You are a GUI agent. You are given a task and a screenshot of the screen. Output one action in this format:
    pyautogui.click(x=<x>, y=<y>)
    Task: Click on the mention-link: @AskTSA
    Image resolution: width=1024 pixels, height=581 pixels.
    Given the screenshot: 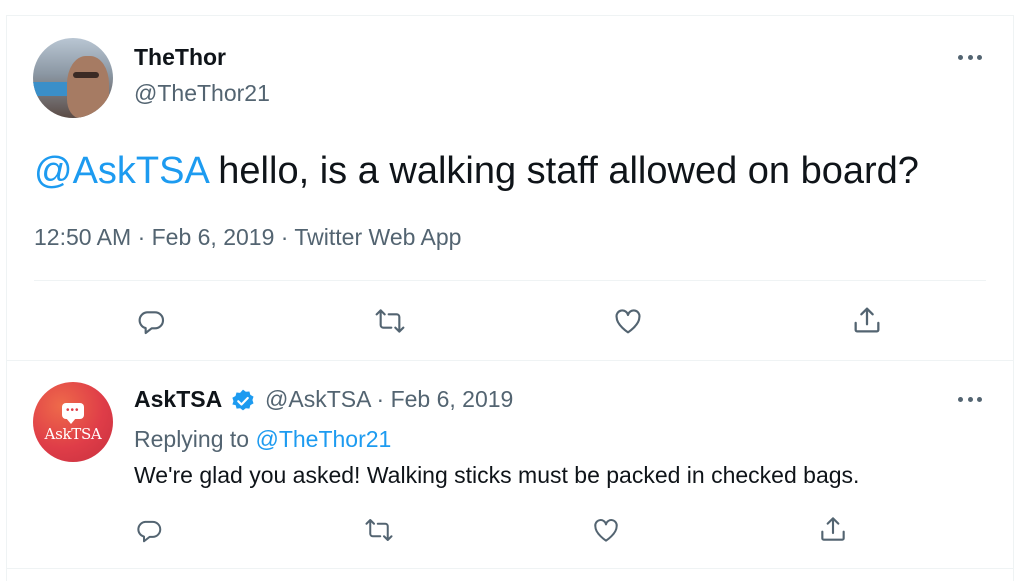 What is the action you would take?
    pyautogui.click(x=121, y=171)
    